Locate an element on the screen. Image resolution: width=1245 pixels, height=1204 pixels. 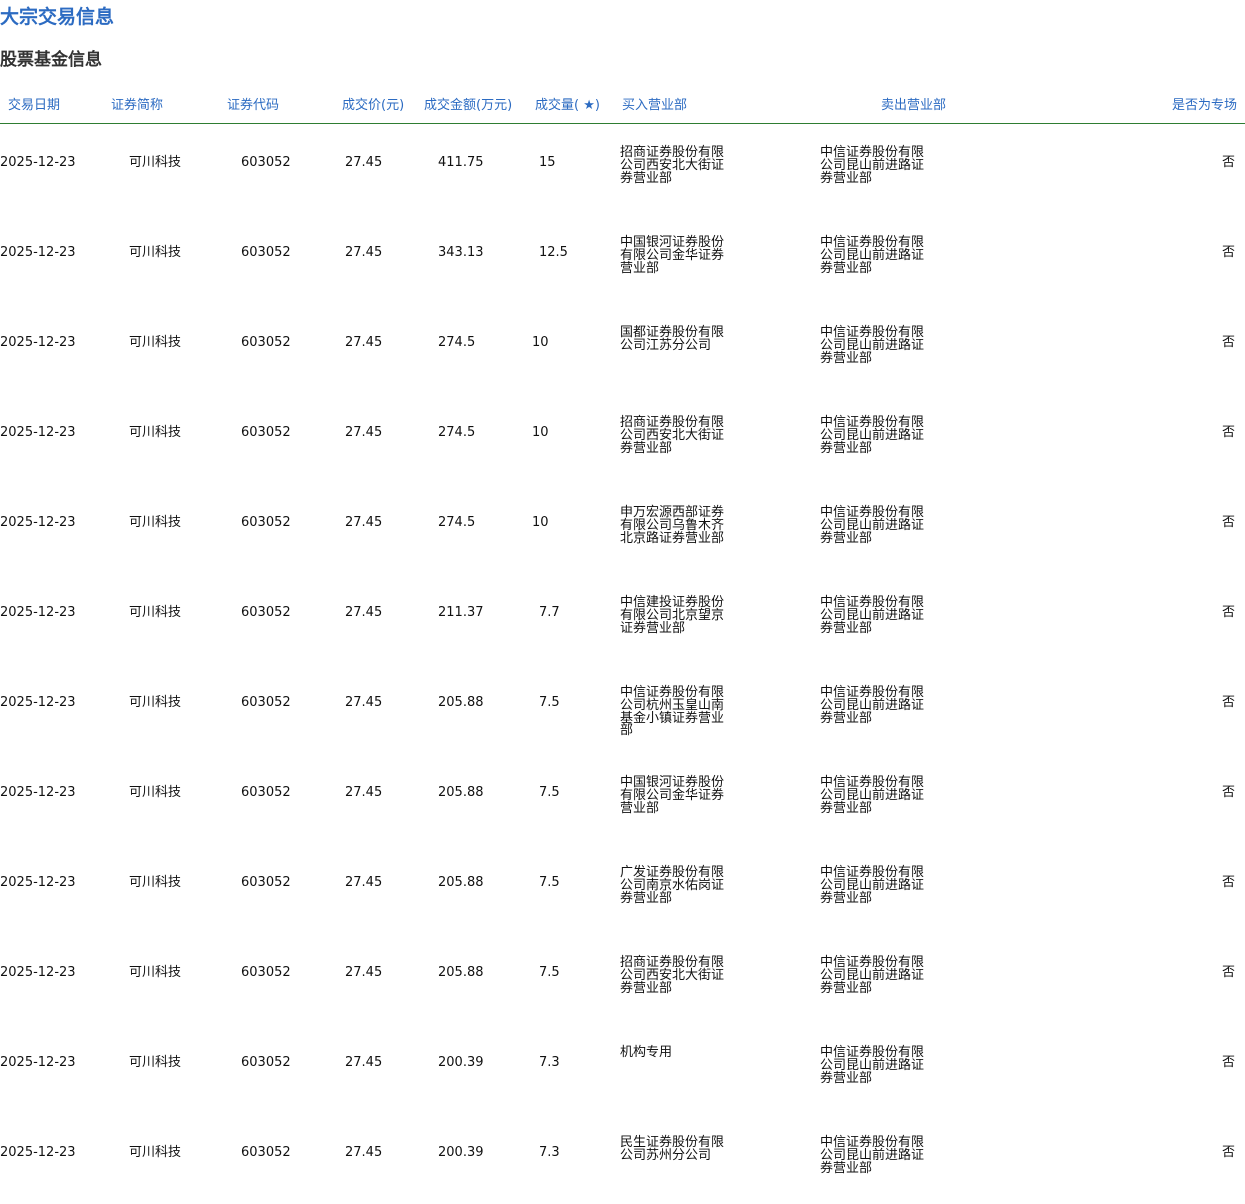
col-header-buyer: 买入营业部 is located at coordinates (654, 106).